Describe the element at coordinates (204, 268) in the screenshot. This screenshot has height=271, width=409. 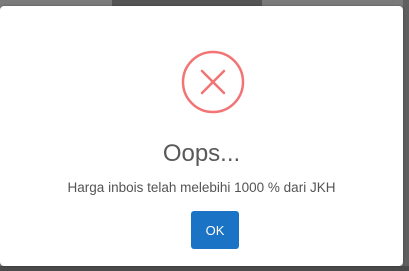
I see `backdrop-bottom-edge` at that location.